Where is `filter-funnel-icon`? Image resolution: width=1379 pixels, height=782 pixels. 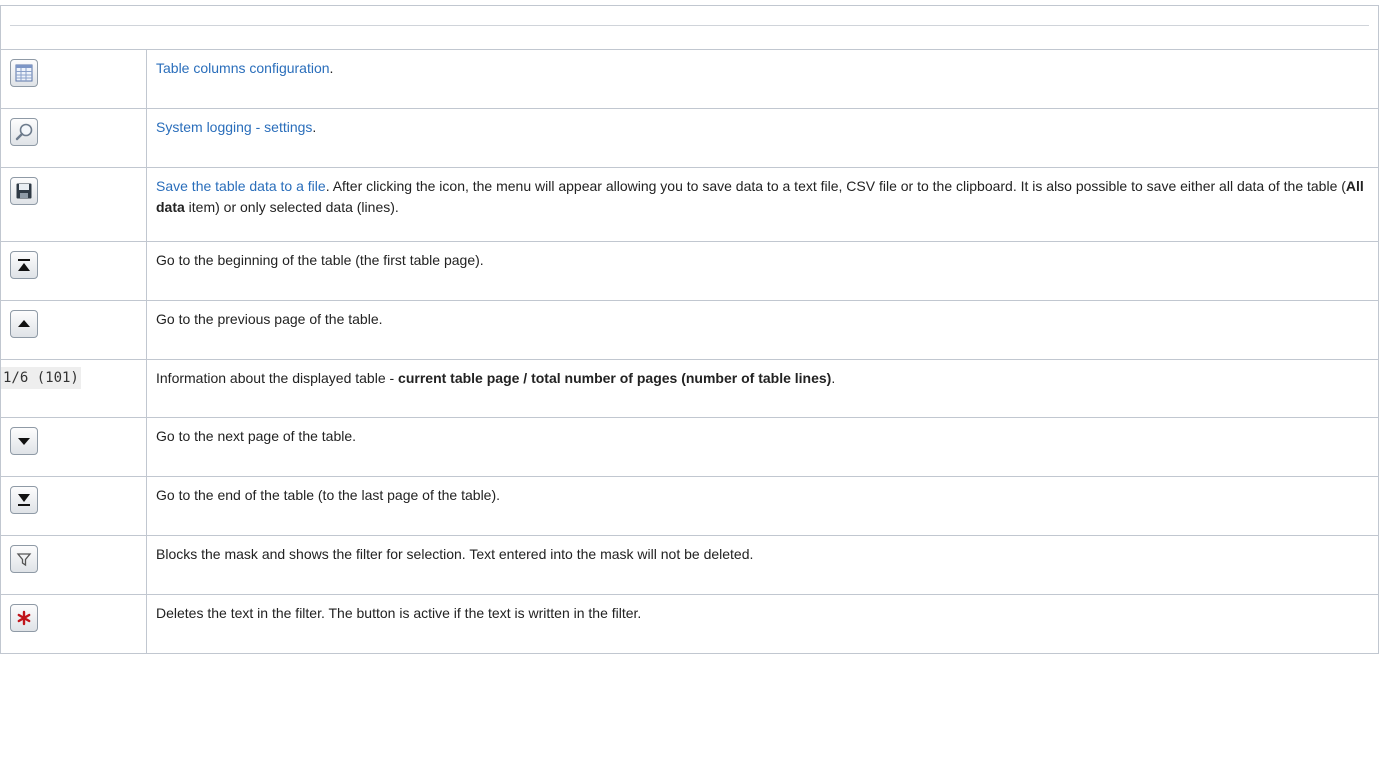
filter-funnel-icon is located at coordinates (24, 559).